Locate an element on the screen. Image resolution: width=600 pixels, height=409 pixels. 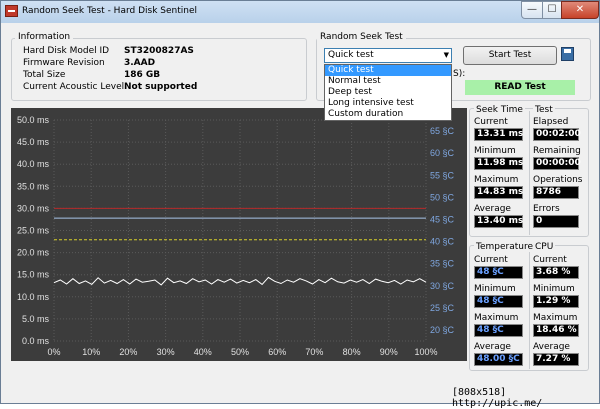
test-errors-label: Errors is located at coordinates (546, 209).